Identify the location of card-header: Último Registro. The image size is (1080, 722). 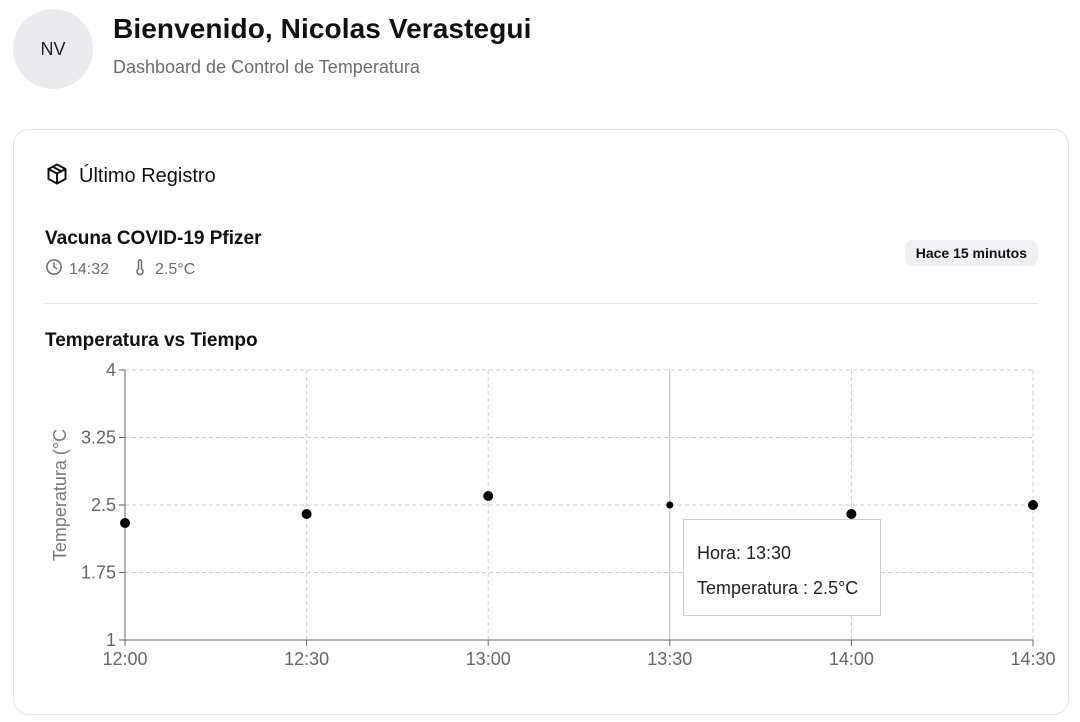
(130, 176).